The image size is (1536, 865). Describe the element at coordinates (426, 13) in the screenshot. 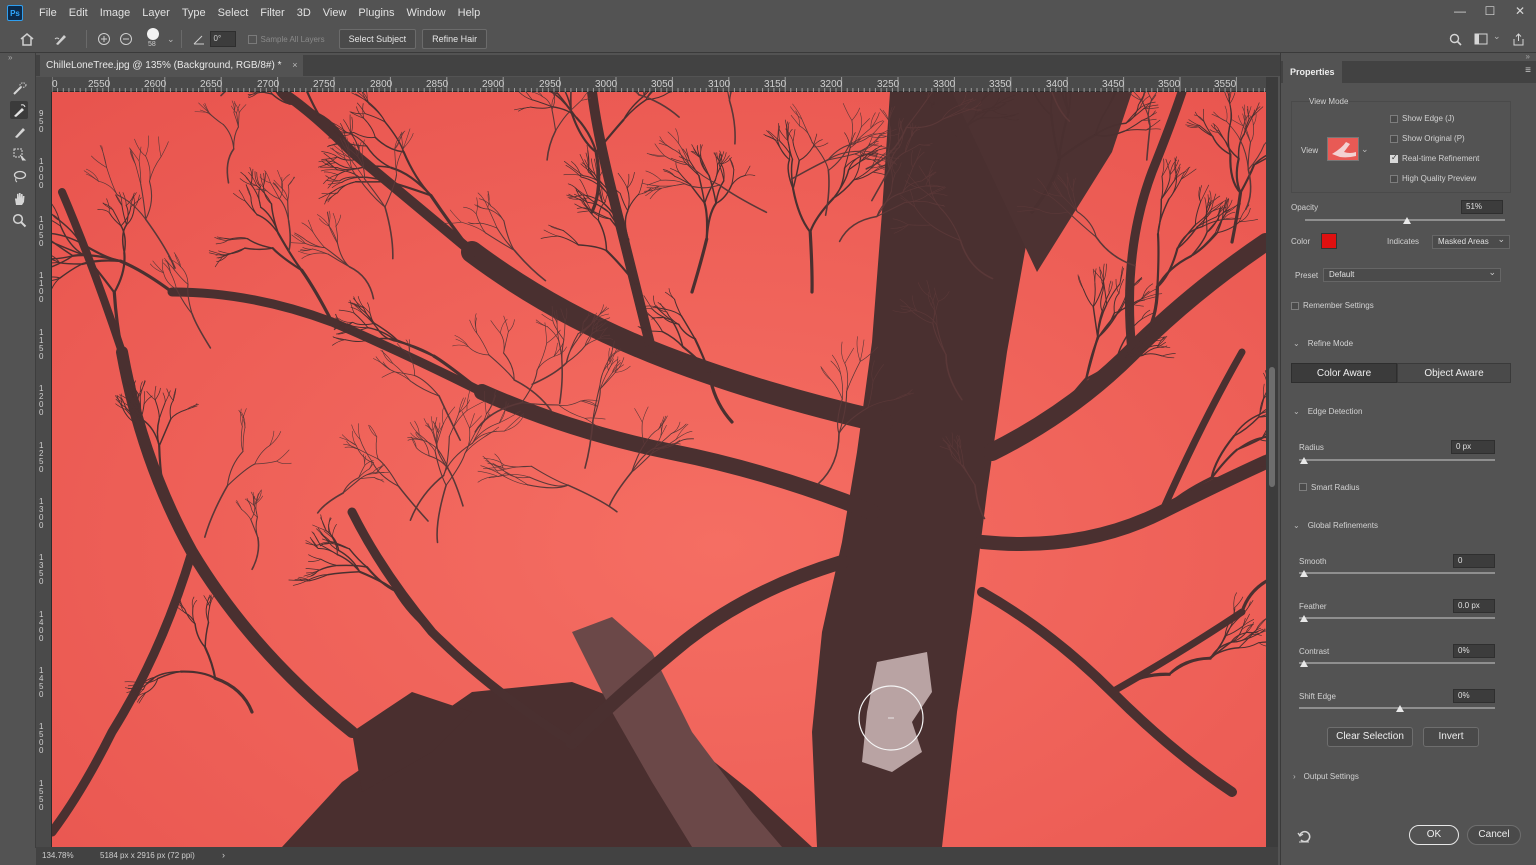

I see `menu-window: Window` at that location.